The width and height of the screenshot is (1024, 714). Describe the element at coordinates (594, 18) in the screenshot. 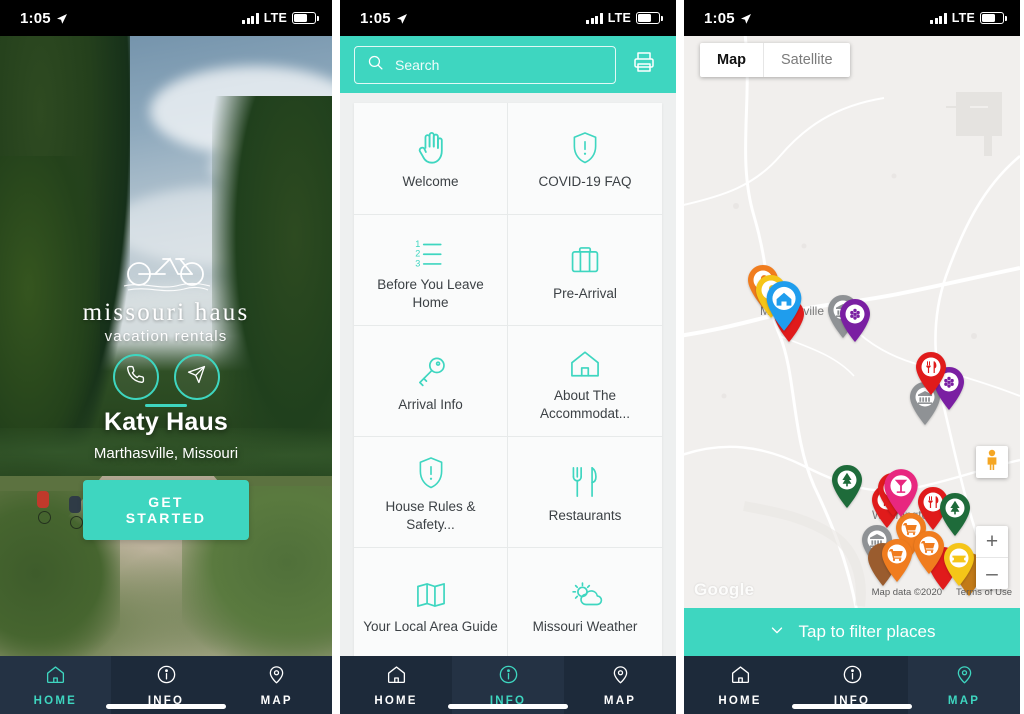

I see `signal-bars-icon` at that location.